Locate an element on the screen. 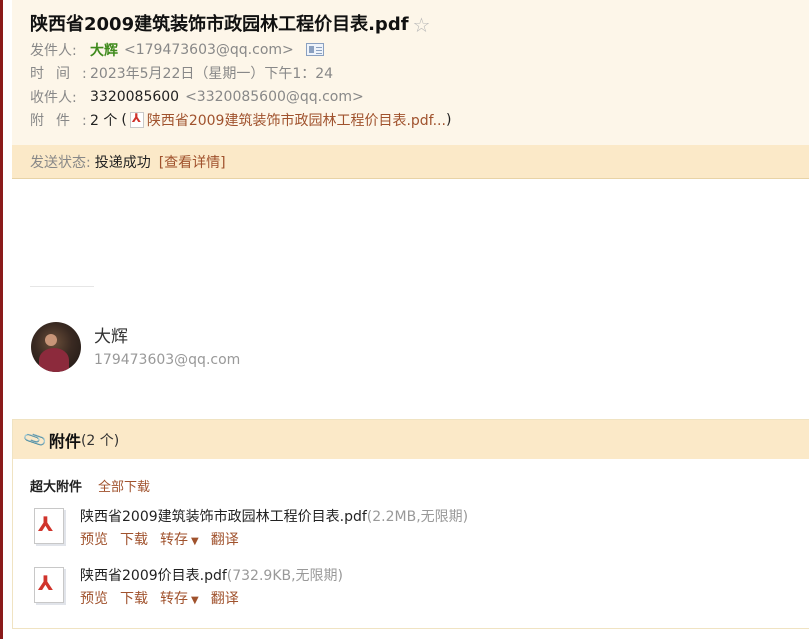 The height and width of the screenshot is (639, 809). attachments-header: 📎 附件 (2 个) is located at coordinates (411, 439).